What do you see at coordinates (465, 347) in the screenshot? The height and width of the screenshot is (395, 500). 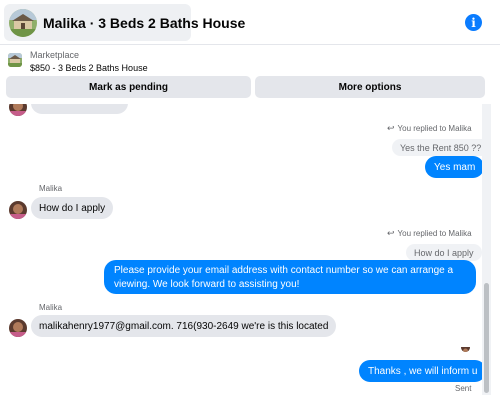 I see `seen-avatar` at bounding box center [465, 347].